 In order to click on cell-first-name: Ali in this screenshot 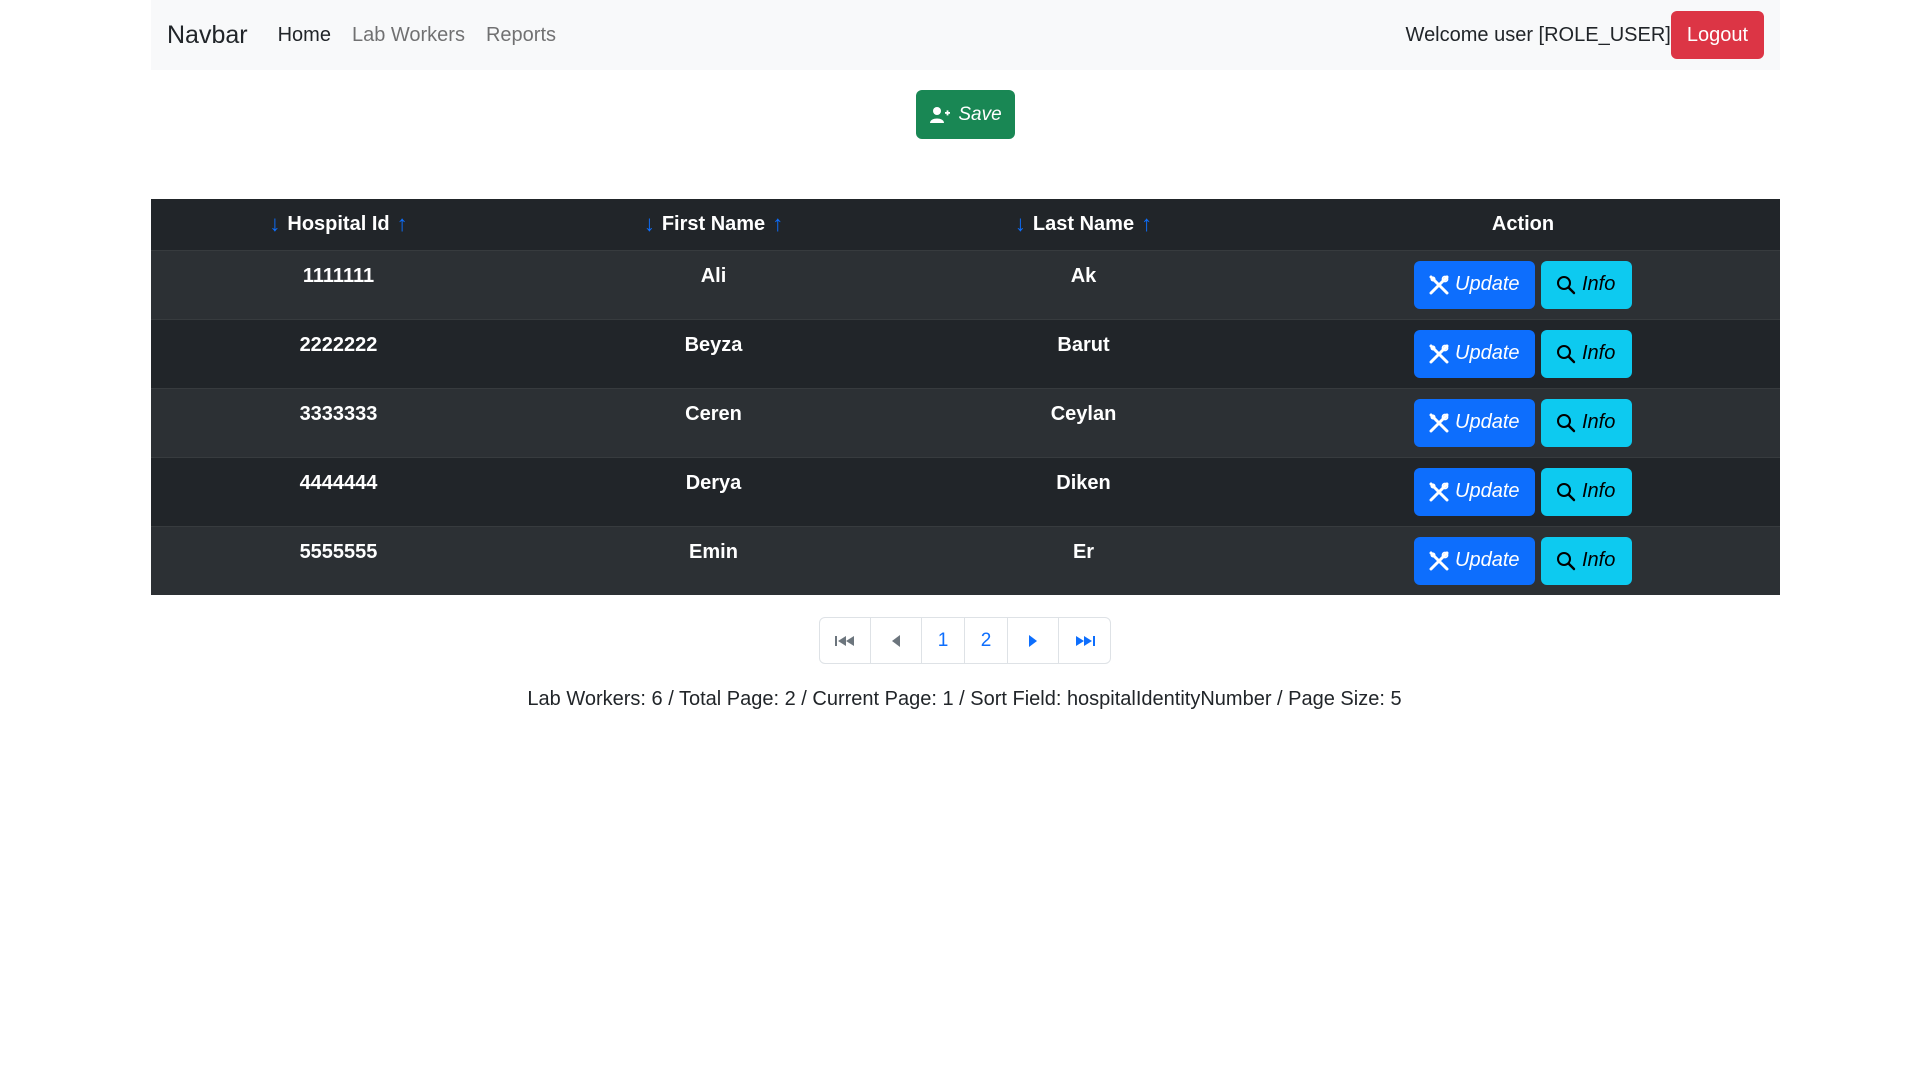, I will do `click(713, 275)`.